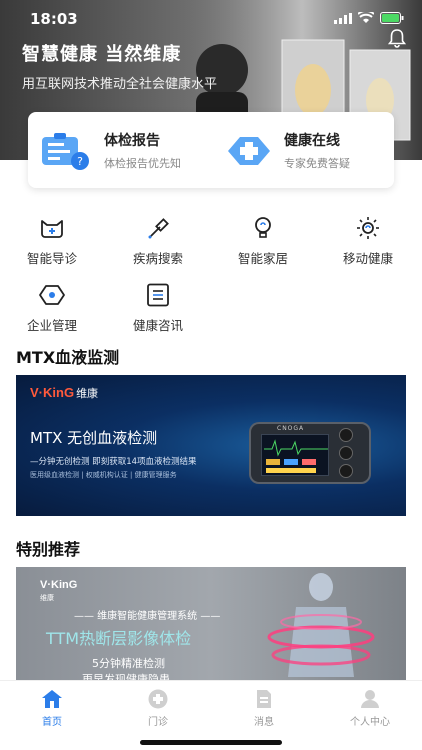  I want to click on logo-text: V·KinG, so click(52, 392).